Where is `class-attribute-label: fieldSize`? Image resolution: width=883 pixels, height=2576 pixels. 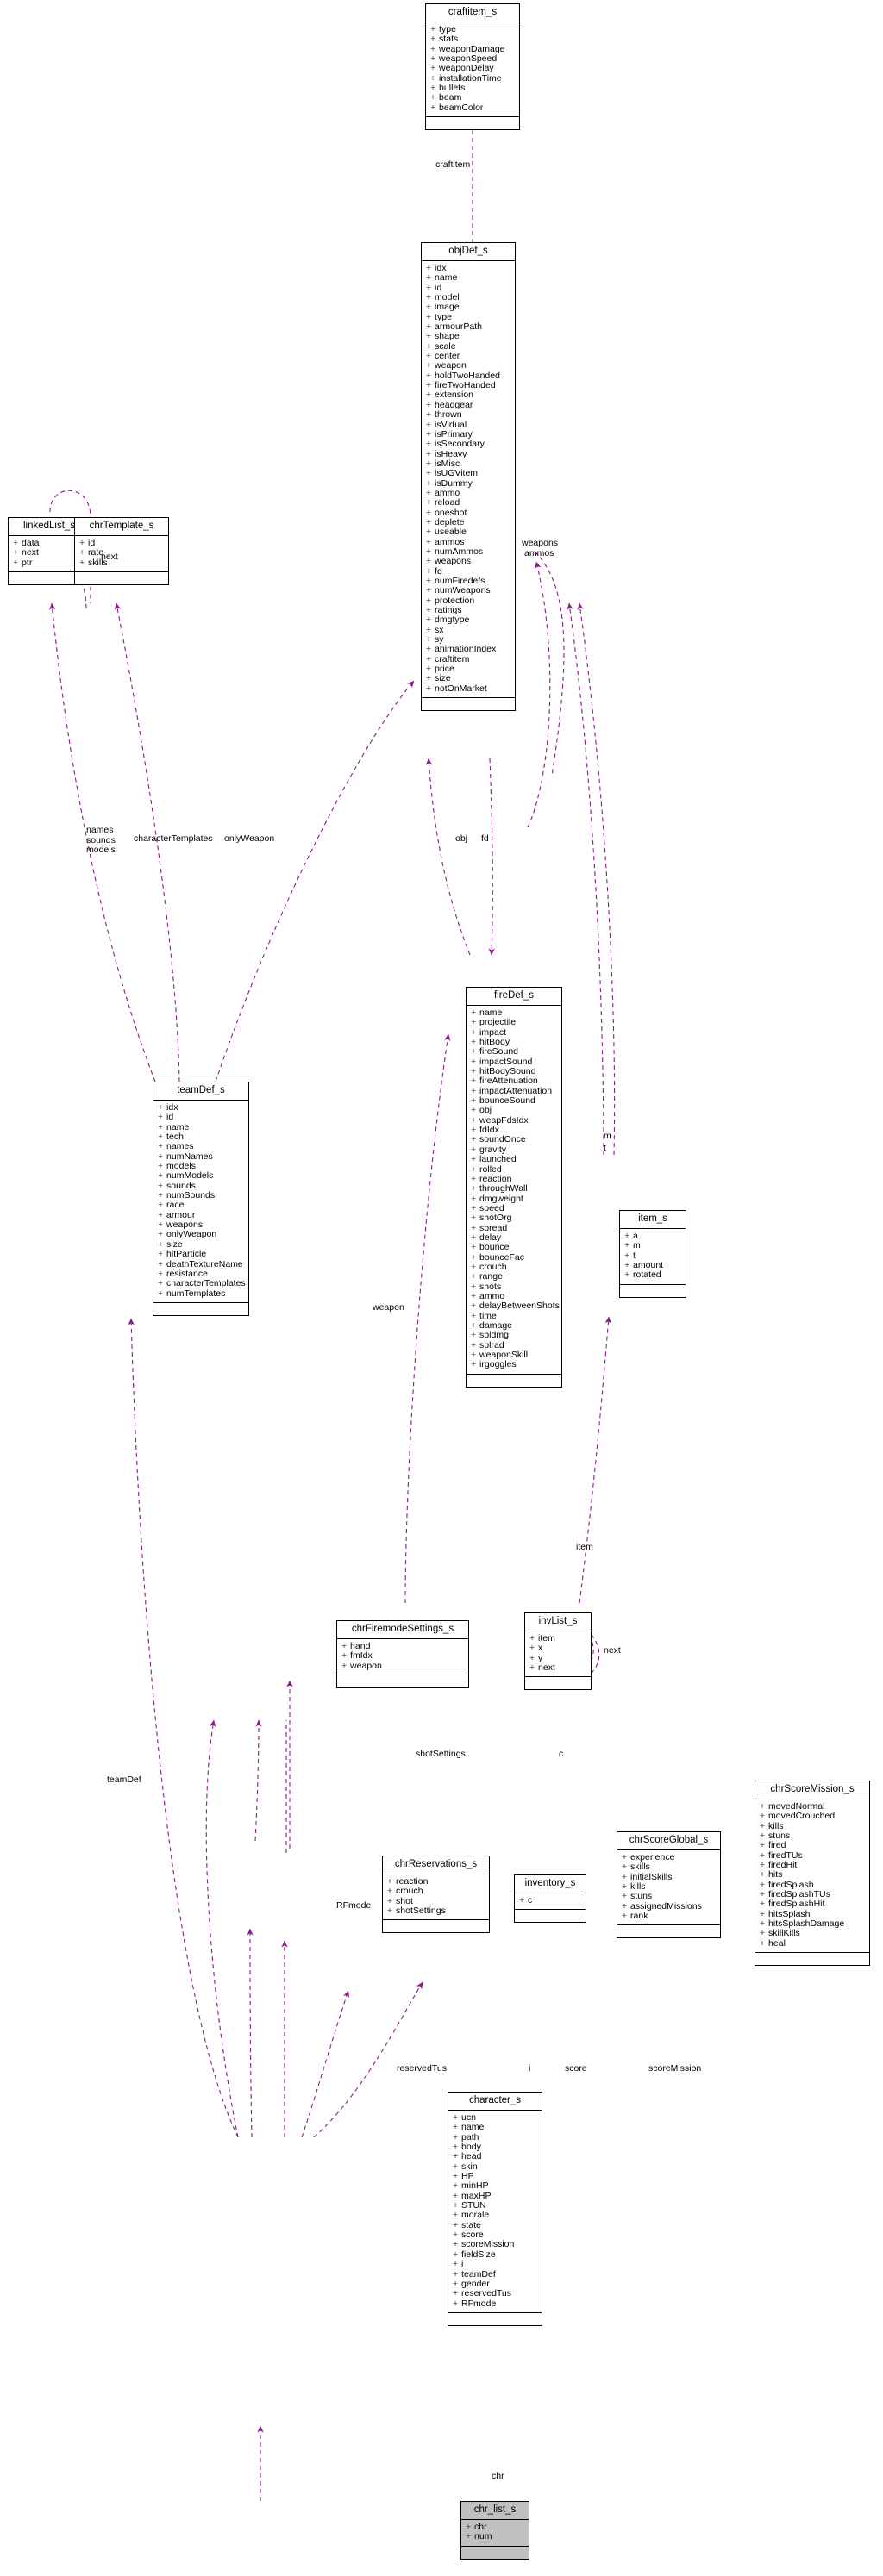
class-attribute-label: fieldSize is located at coordinates (478, 2254).